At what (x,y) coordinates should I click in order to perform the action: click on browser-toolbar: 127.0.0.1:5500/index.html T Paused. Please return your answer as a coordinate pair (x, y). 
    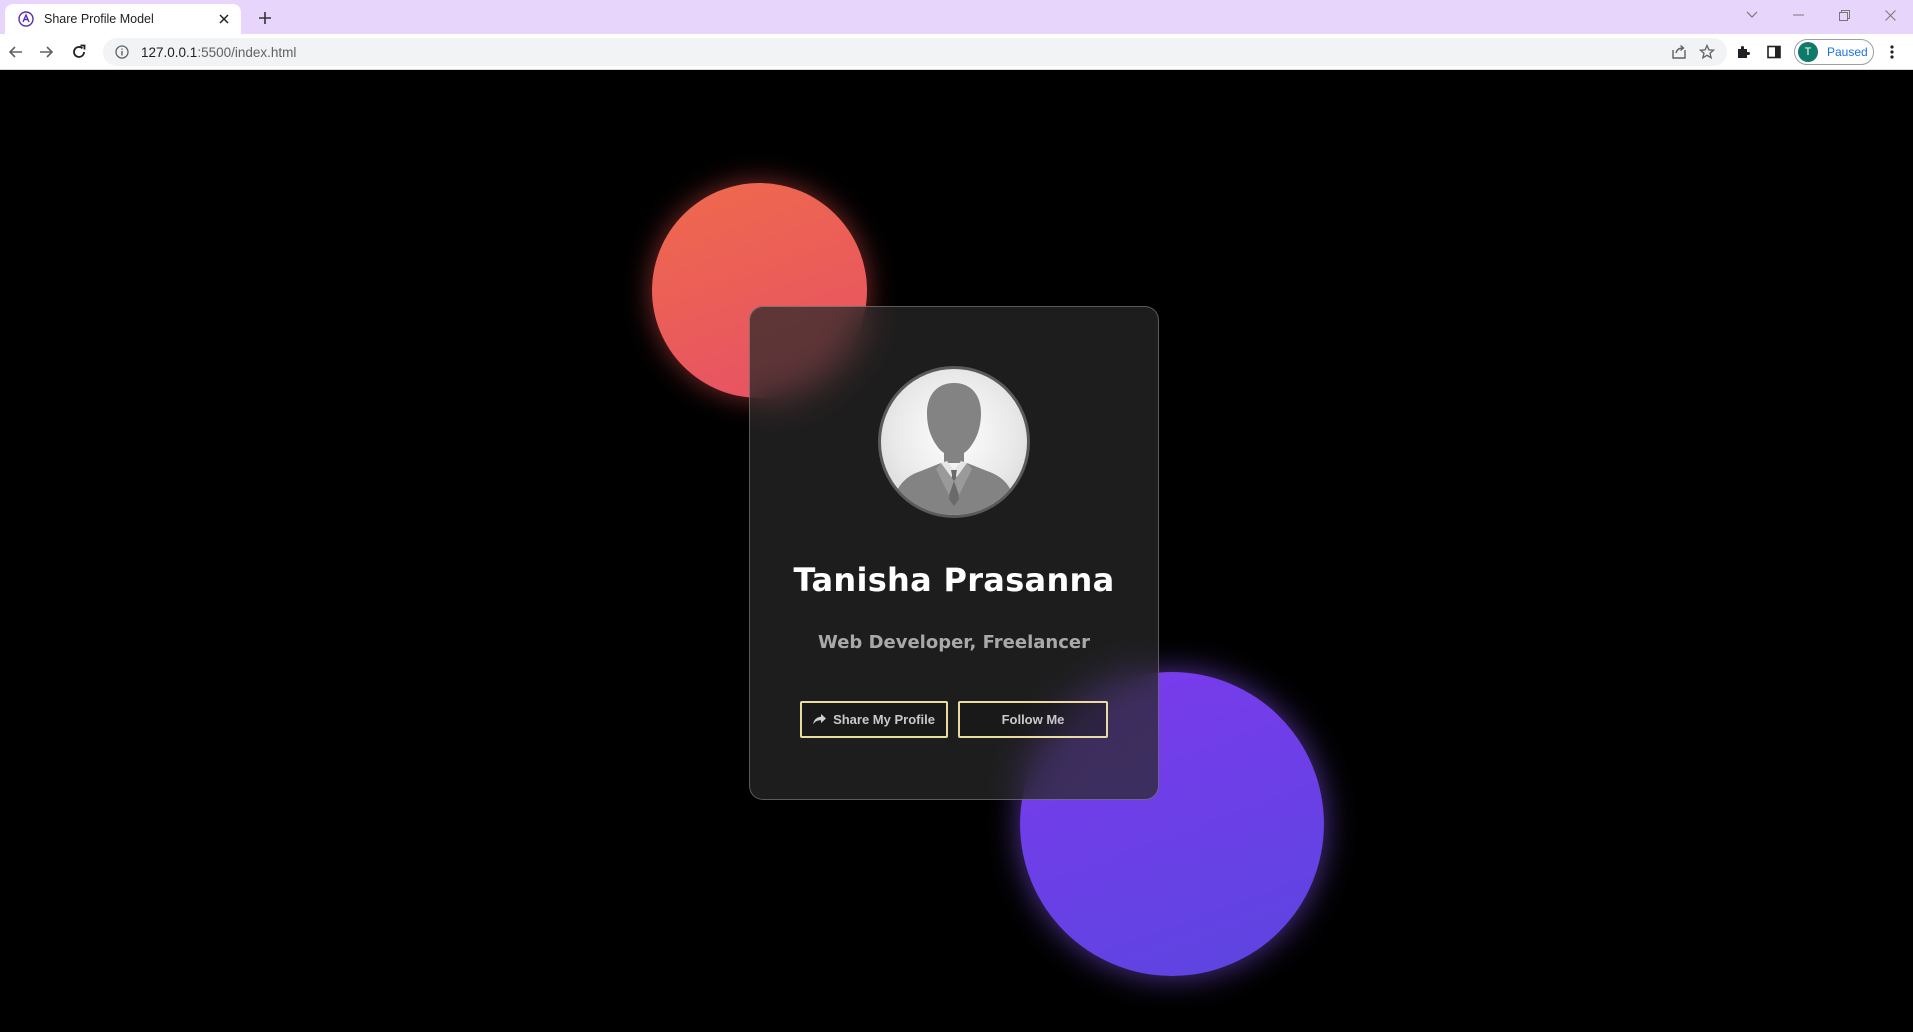
    Looking at the image, I should click on (956, 52).